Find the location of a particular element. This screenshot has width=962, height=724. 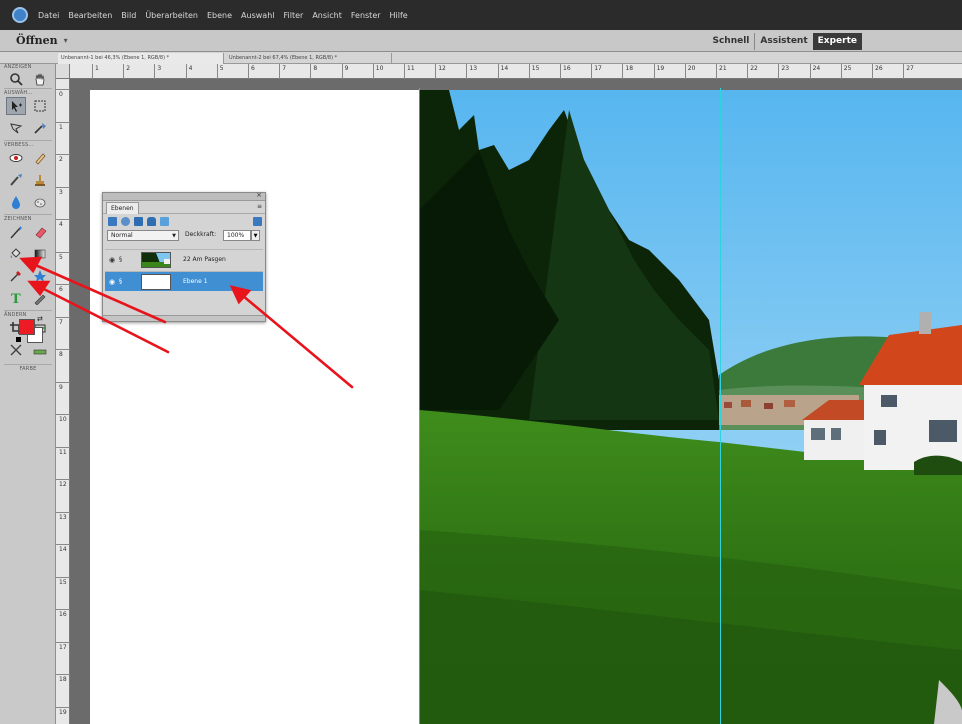

svg-text: T is located at coordinates (16, 298).